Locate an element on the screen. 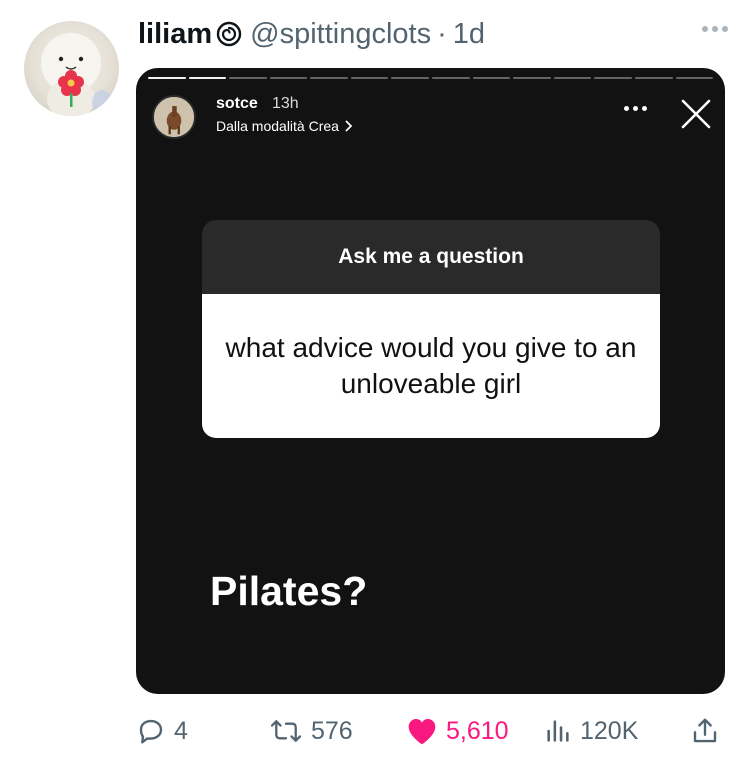 The width and height of the screenshot is (750, 761). story-subtitle-label: Dalla modalità Crea is located at coordinates (277, 126).